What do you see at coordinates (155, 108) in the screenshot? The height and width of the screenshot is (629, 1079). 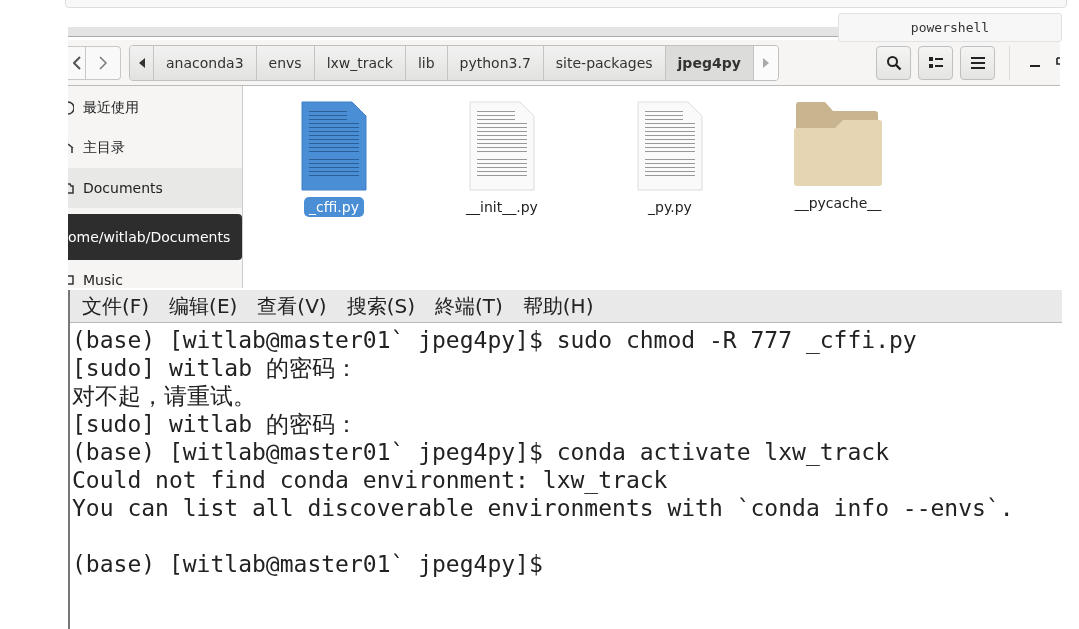 I see `sidebar-item: 最近使用` at bounding box center [155, 108].